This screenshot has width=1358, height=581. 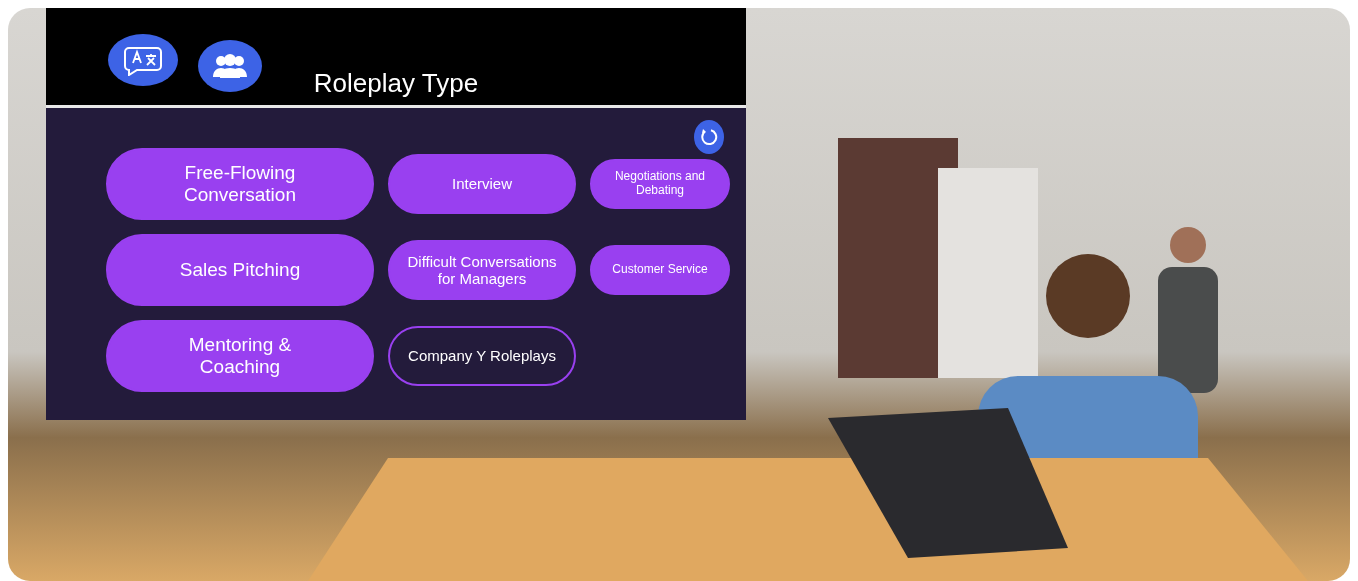 I want to click on roleplay-option-button: Negotiations and Debating, so click(x=660, y=184).